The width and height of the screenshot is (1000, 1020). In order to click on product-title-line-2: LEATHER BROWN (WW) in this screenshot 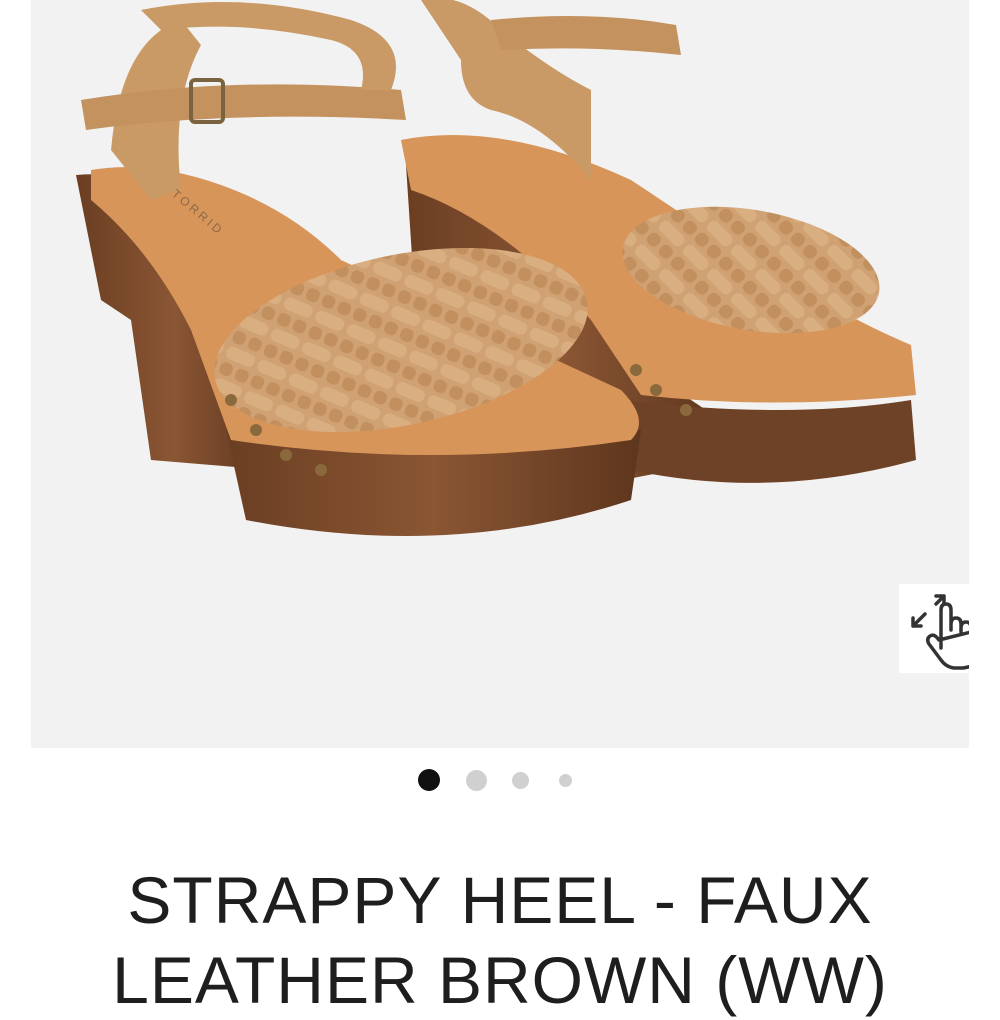, I will do `click(500, 980)`.